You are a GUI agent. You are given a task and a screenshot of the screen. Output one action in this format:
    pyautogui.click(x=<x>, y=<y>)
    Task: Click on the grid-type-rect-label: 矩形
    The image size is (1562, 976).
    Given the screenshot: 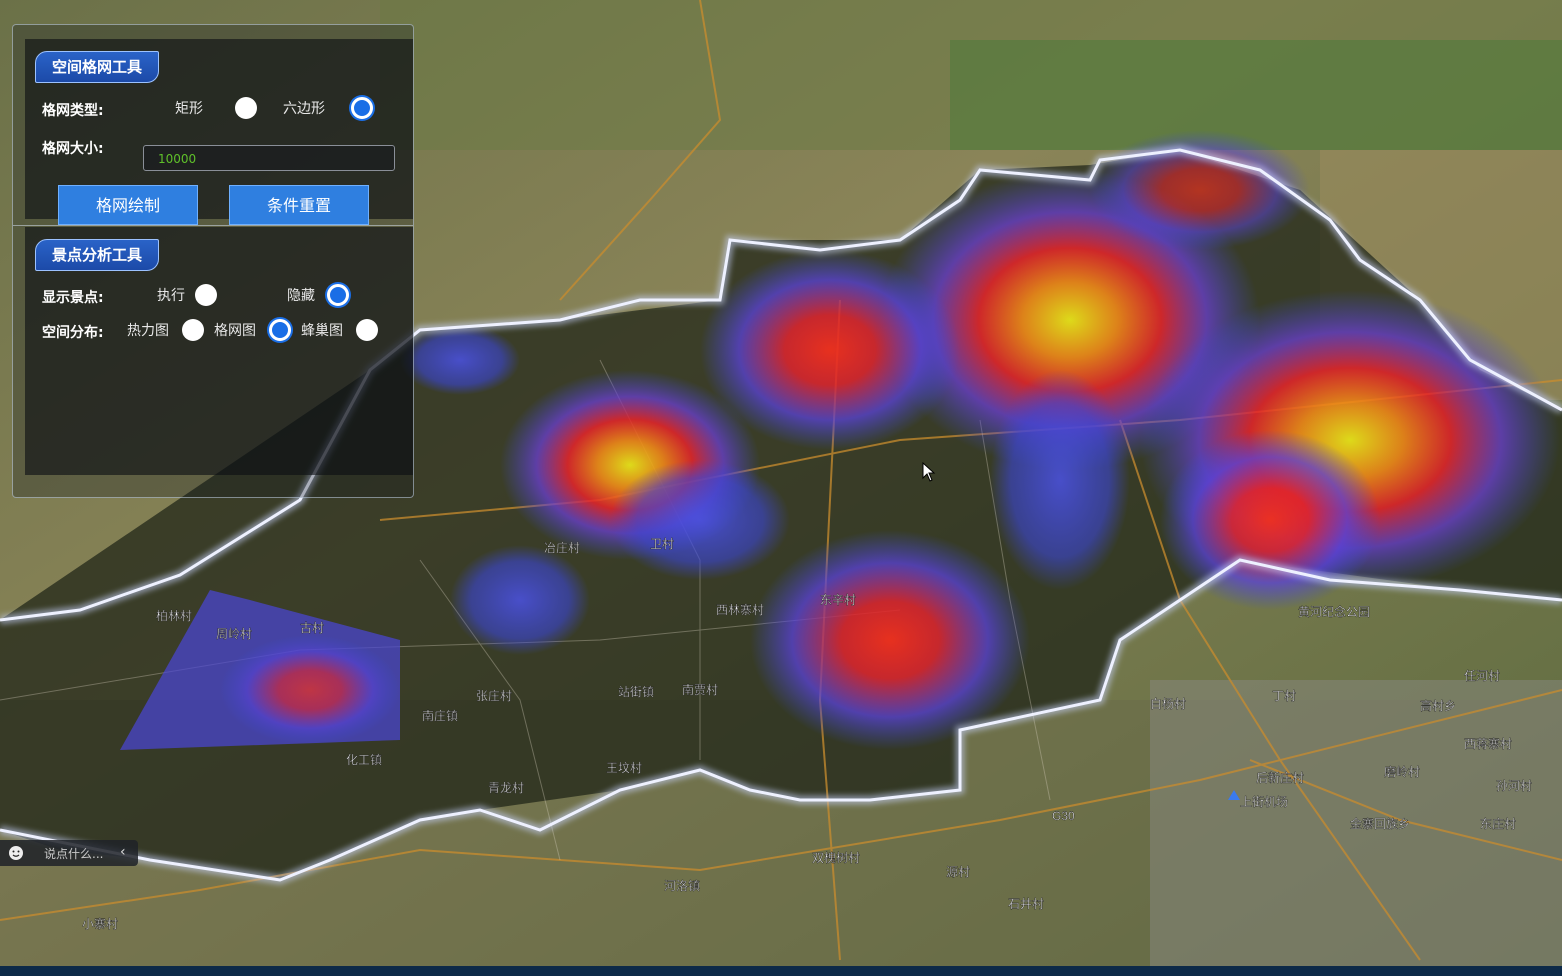 What is the action you would take?
    pyautogui.click(x=189, y=109)
    